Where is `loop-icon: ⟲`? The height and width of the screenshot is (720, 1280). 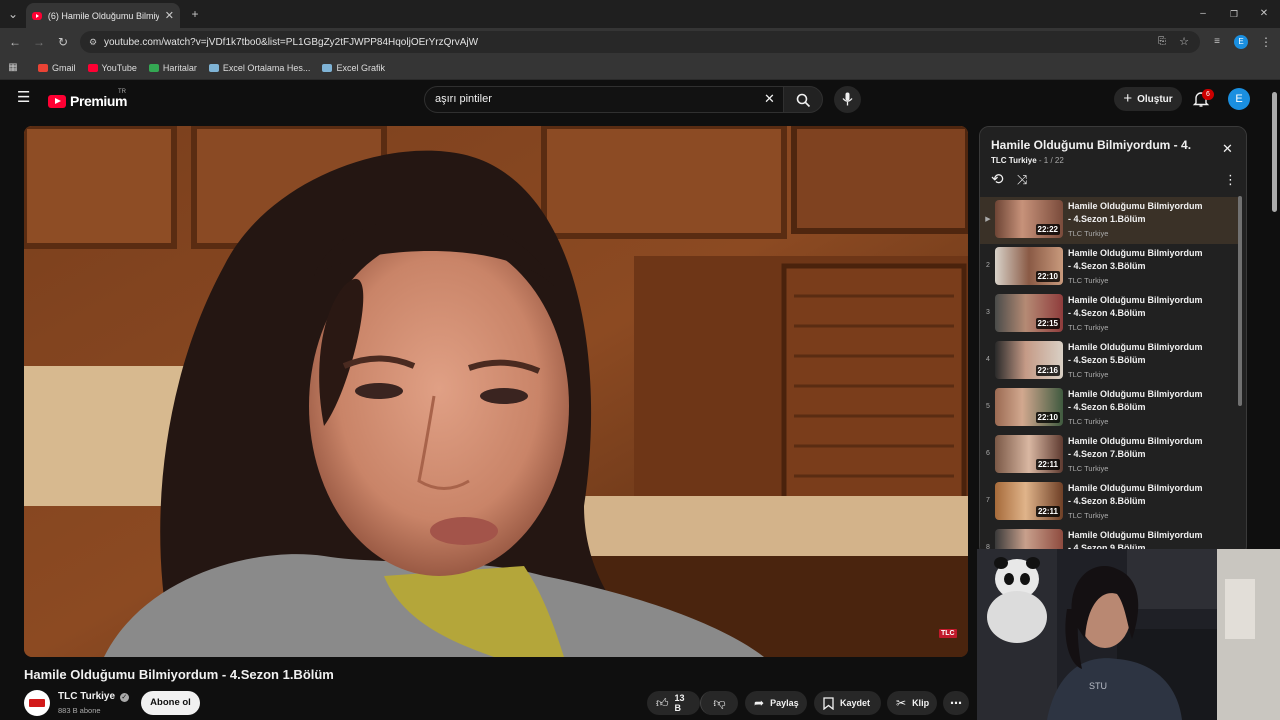 loop-icon: ⟲ is located at coordinates (997, 179).